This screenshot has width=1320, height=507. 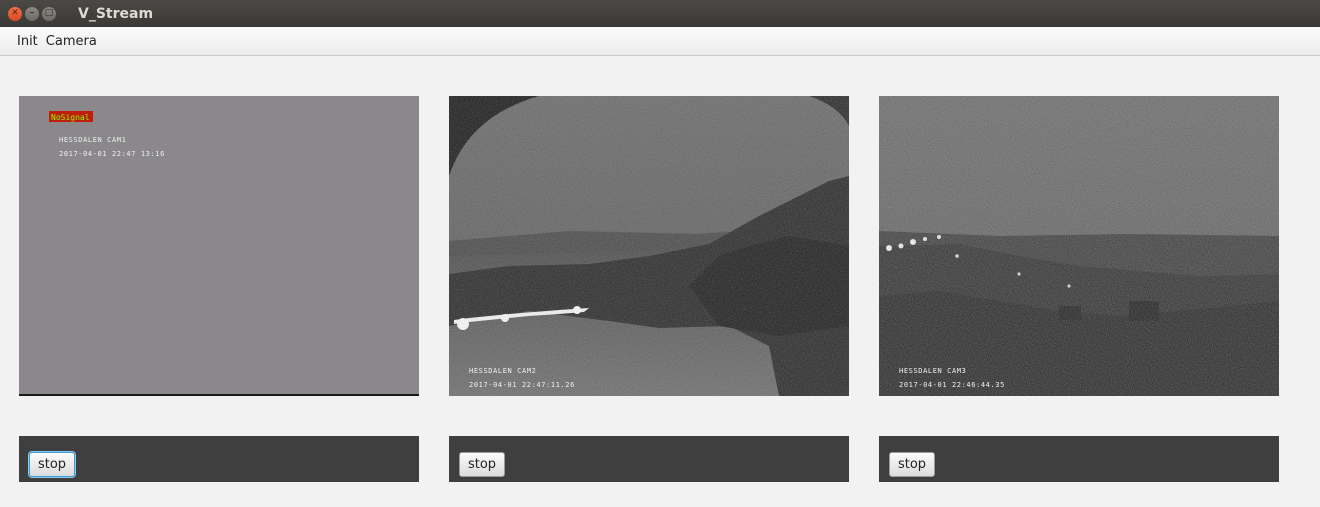 I want to click on camera-2-stop-button: stop, so click(x=482, y=464).